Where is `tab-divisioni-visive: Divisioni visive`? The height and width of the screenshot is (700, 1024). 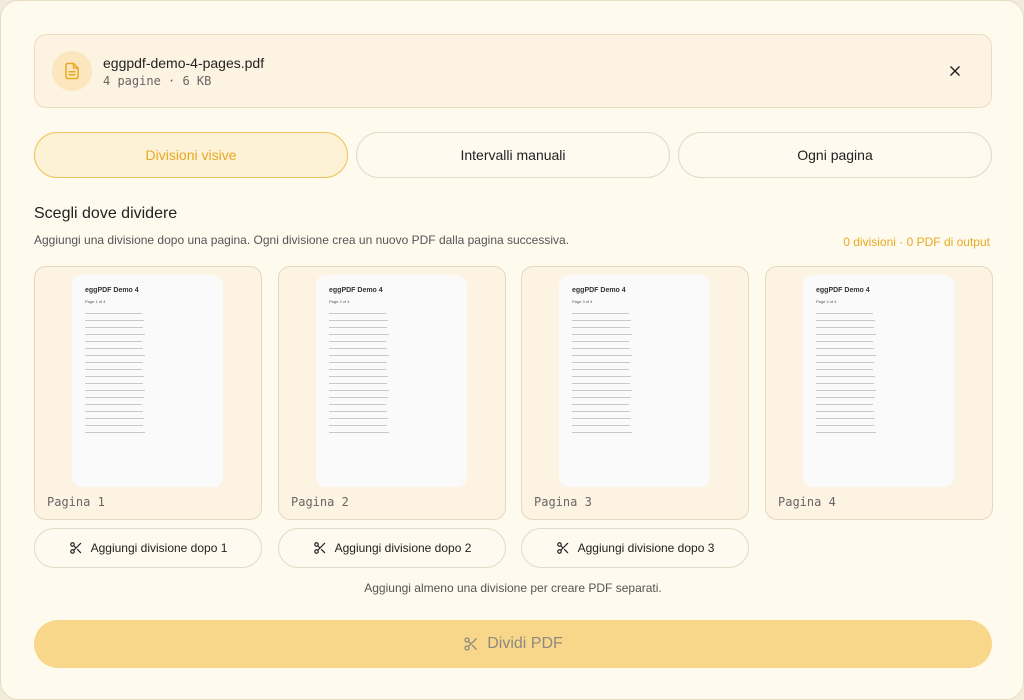
tab-divisioni-visive: Divisioni visive is located at coordinates (191, 155).